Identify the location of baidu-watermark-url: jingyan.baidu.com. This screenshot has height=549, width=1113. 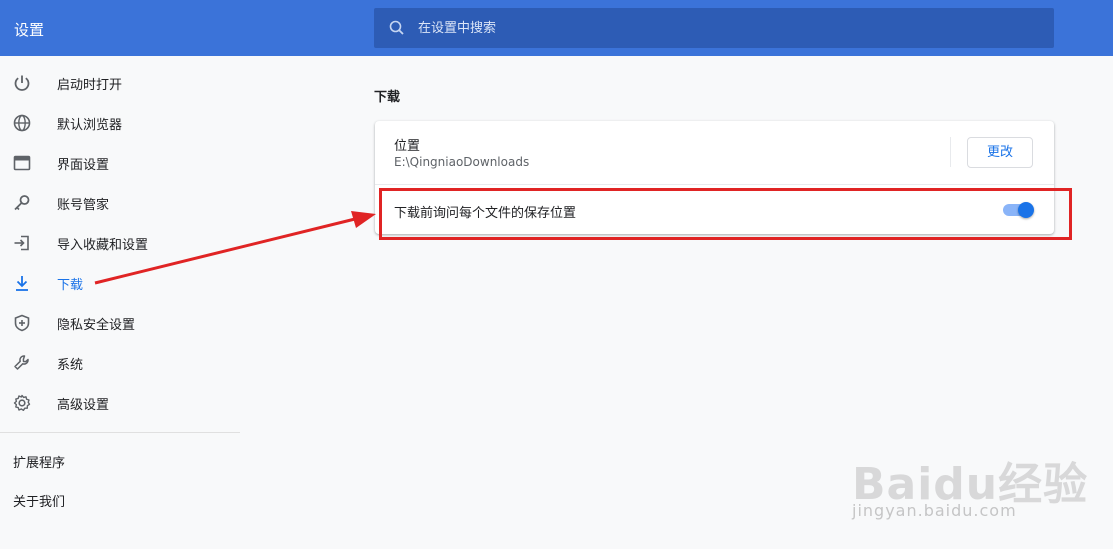
(934, 510).